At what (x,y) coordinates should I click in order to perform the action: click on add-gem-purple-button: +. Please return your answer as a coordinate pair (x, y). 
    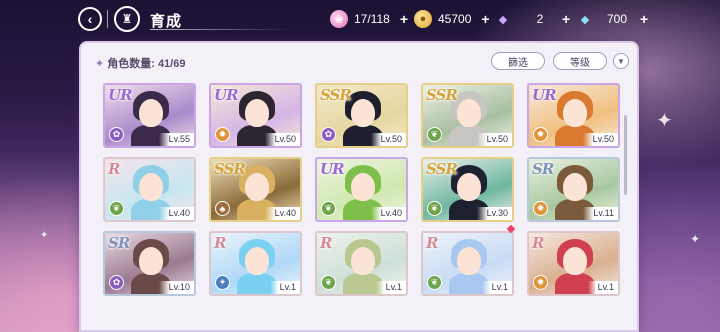
    Looking at the image, I should click on (566, 19).